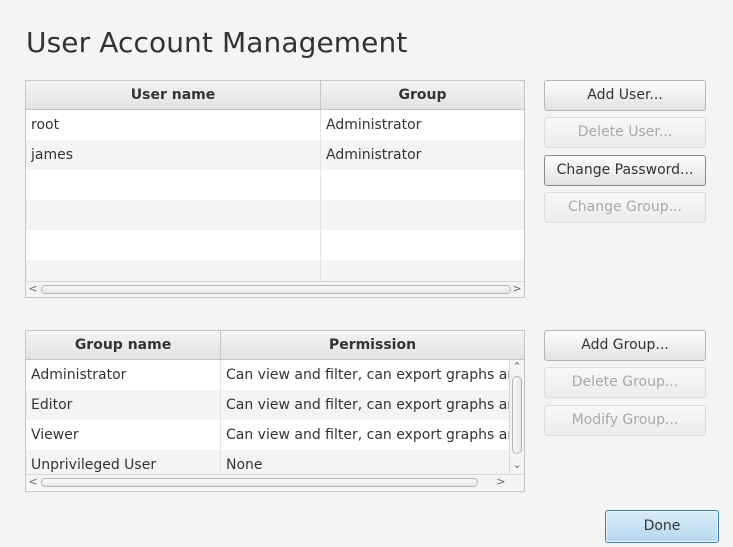  I want to click on user-name-cell: root, so click(45, 125).